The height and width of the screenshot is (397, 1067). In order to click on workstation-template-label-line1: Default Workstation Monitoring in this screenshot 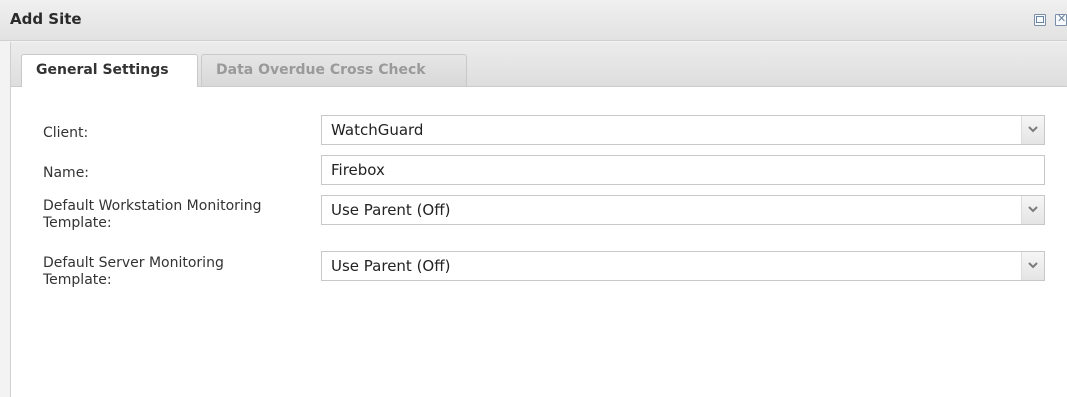, I will do `click(152, 206)`.